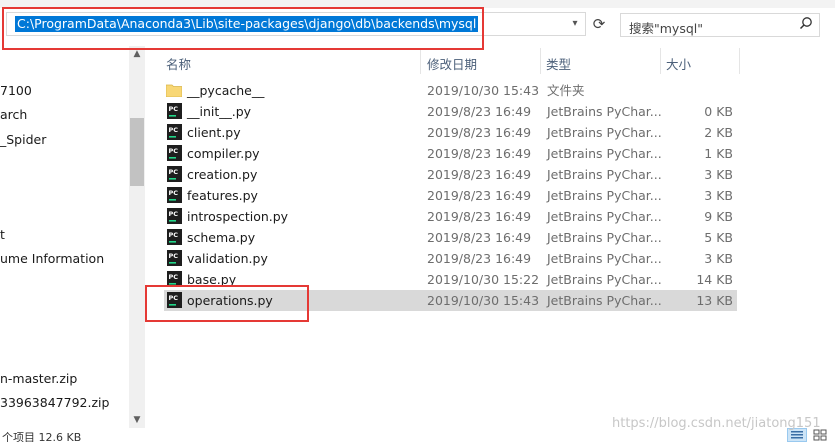 The image size is (835, 442). Describe the element at coordinates (223, 153) in the screenshot. I see `file-name: compiler.py` at that location.